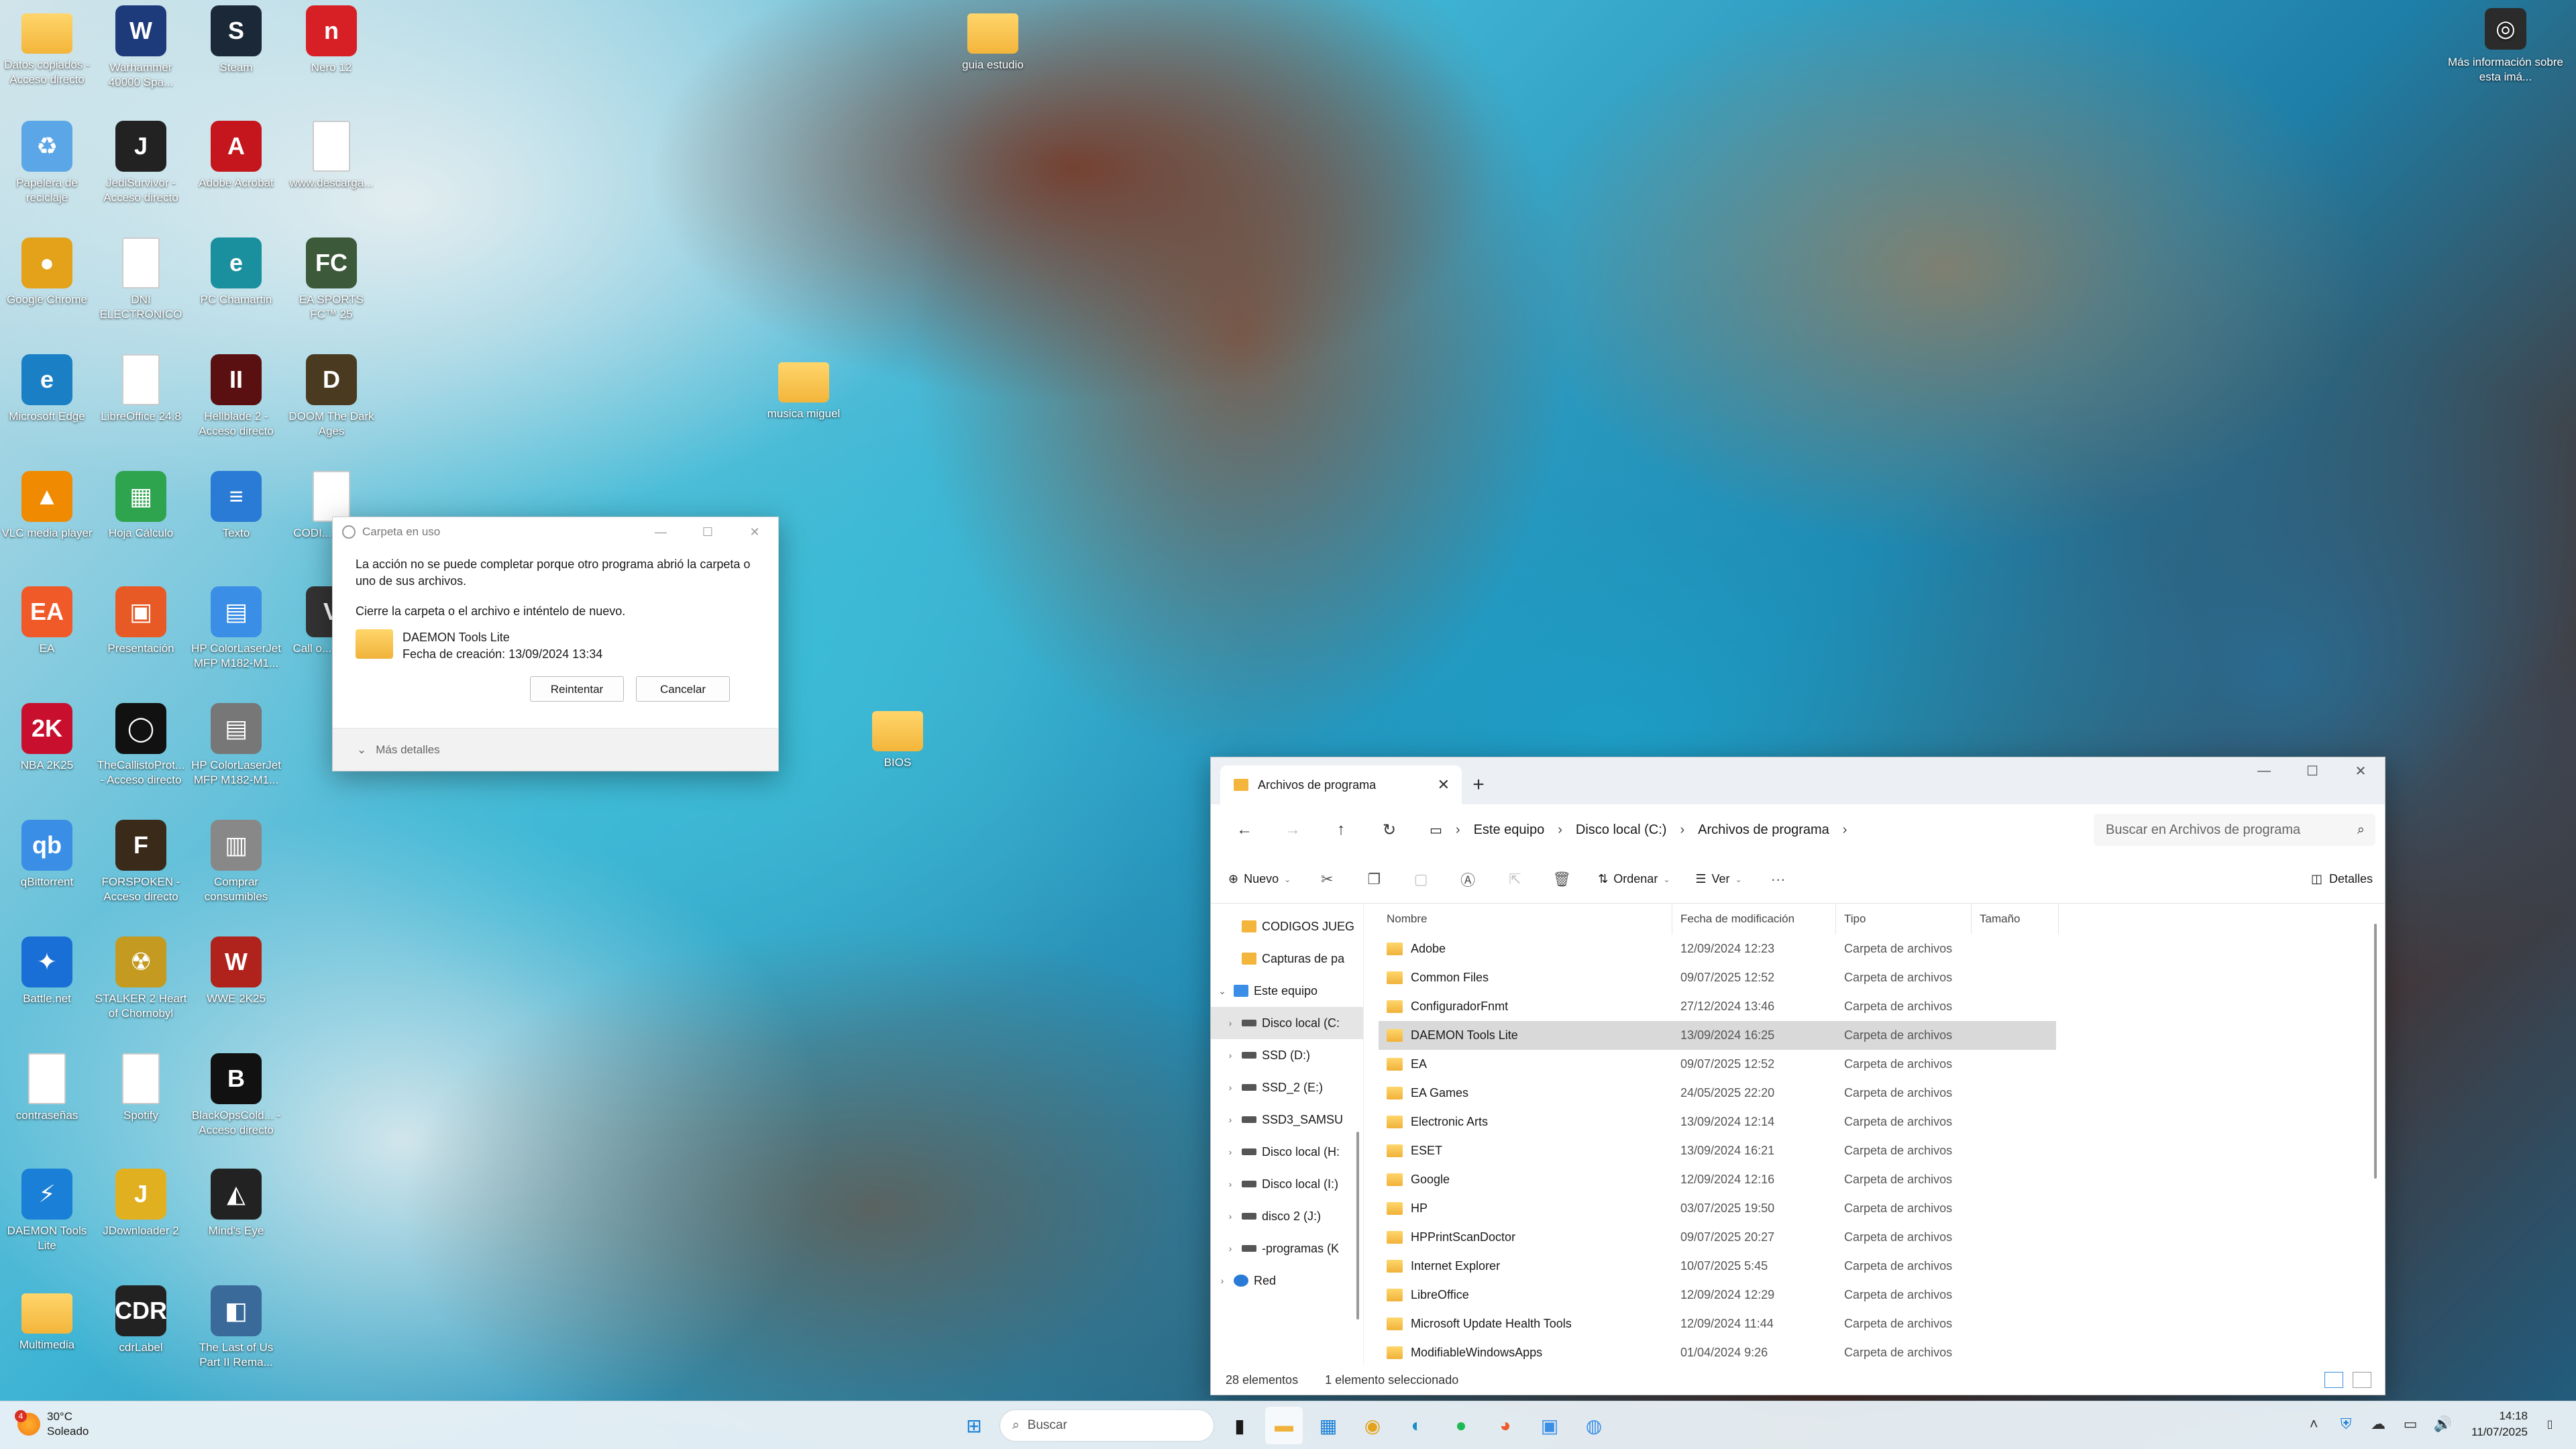 This screenshot has height=1449, width=2576. What do you see at coordinates (47, 755) in the screenshot?
I see `desktop-icon: 2K NBA 2K25` at bounding box center [47, 755].